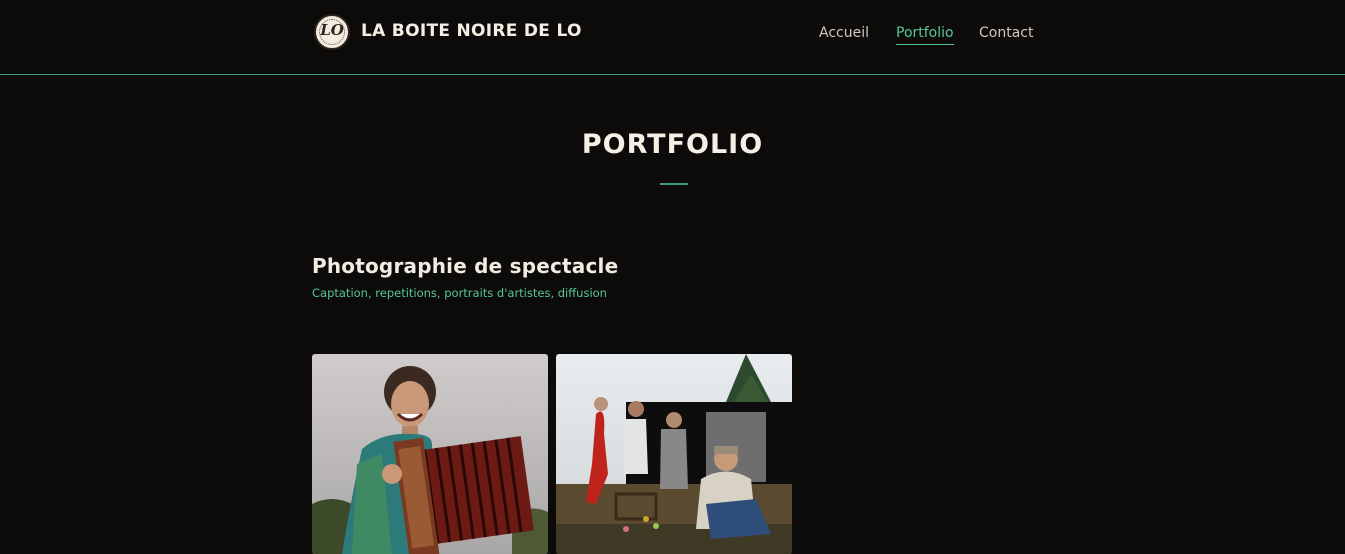 The image size is (1345, 554). I want to click on gallery-photo-accordion, so click(430, 454).